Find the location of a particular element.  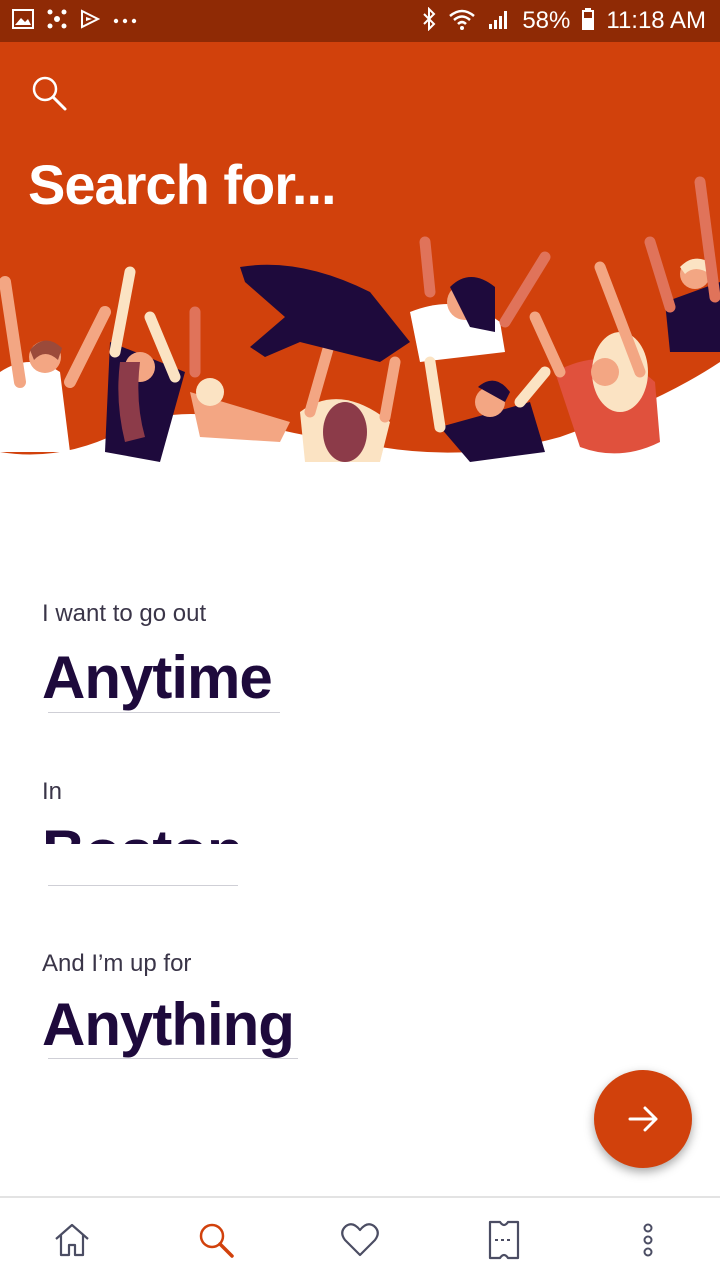

ticket-icon is located at coordinates (504, 1240).